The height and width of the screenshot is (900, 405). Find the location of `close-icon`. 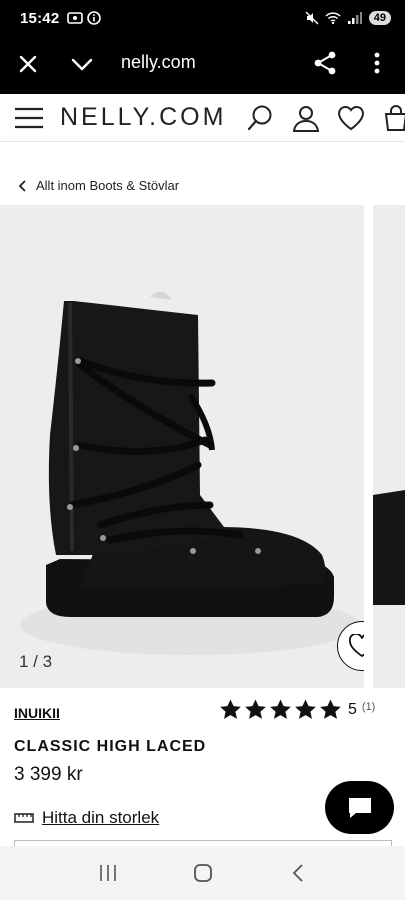

close-icon is located at coordinates (28, 64).